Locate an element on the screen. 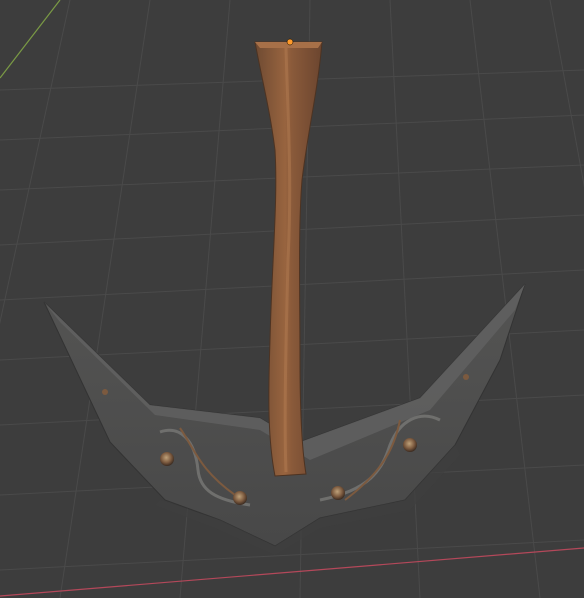  object-origin-dot is located at coordinates (290, 42).